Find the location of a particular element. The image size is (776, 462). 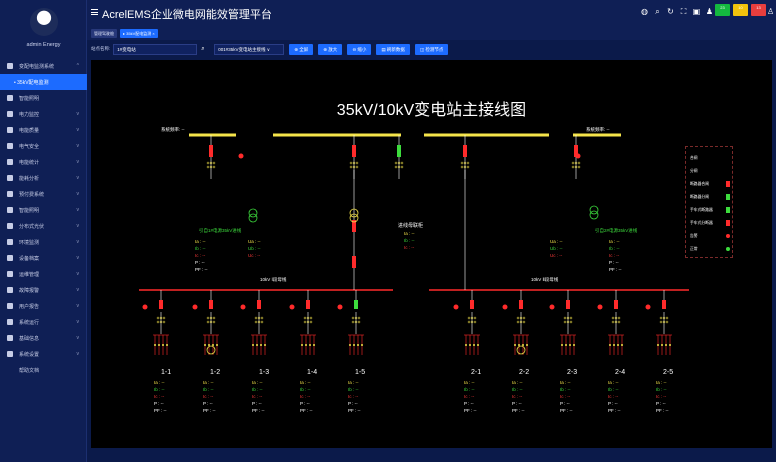

meas-uc: Uc : -- is located at coordinates (556, 255).